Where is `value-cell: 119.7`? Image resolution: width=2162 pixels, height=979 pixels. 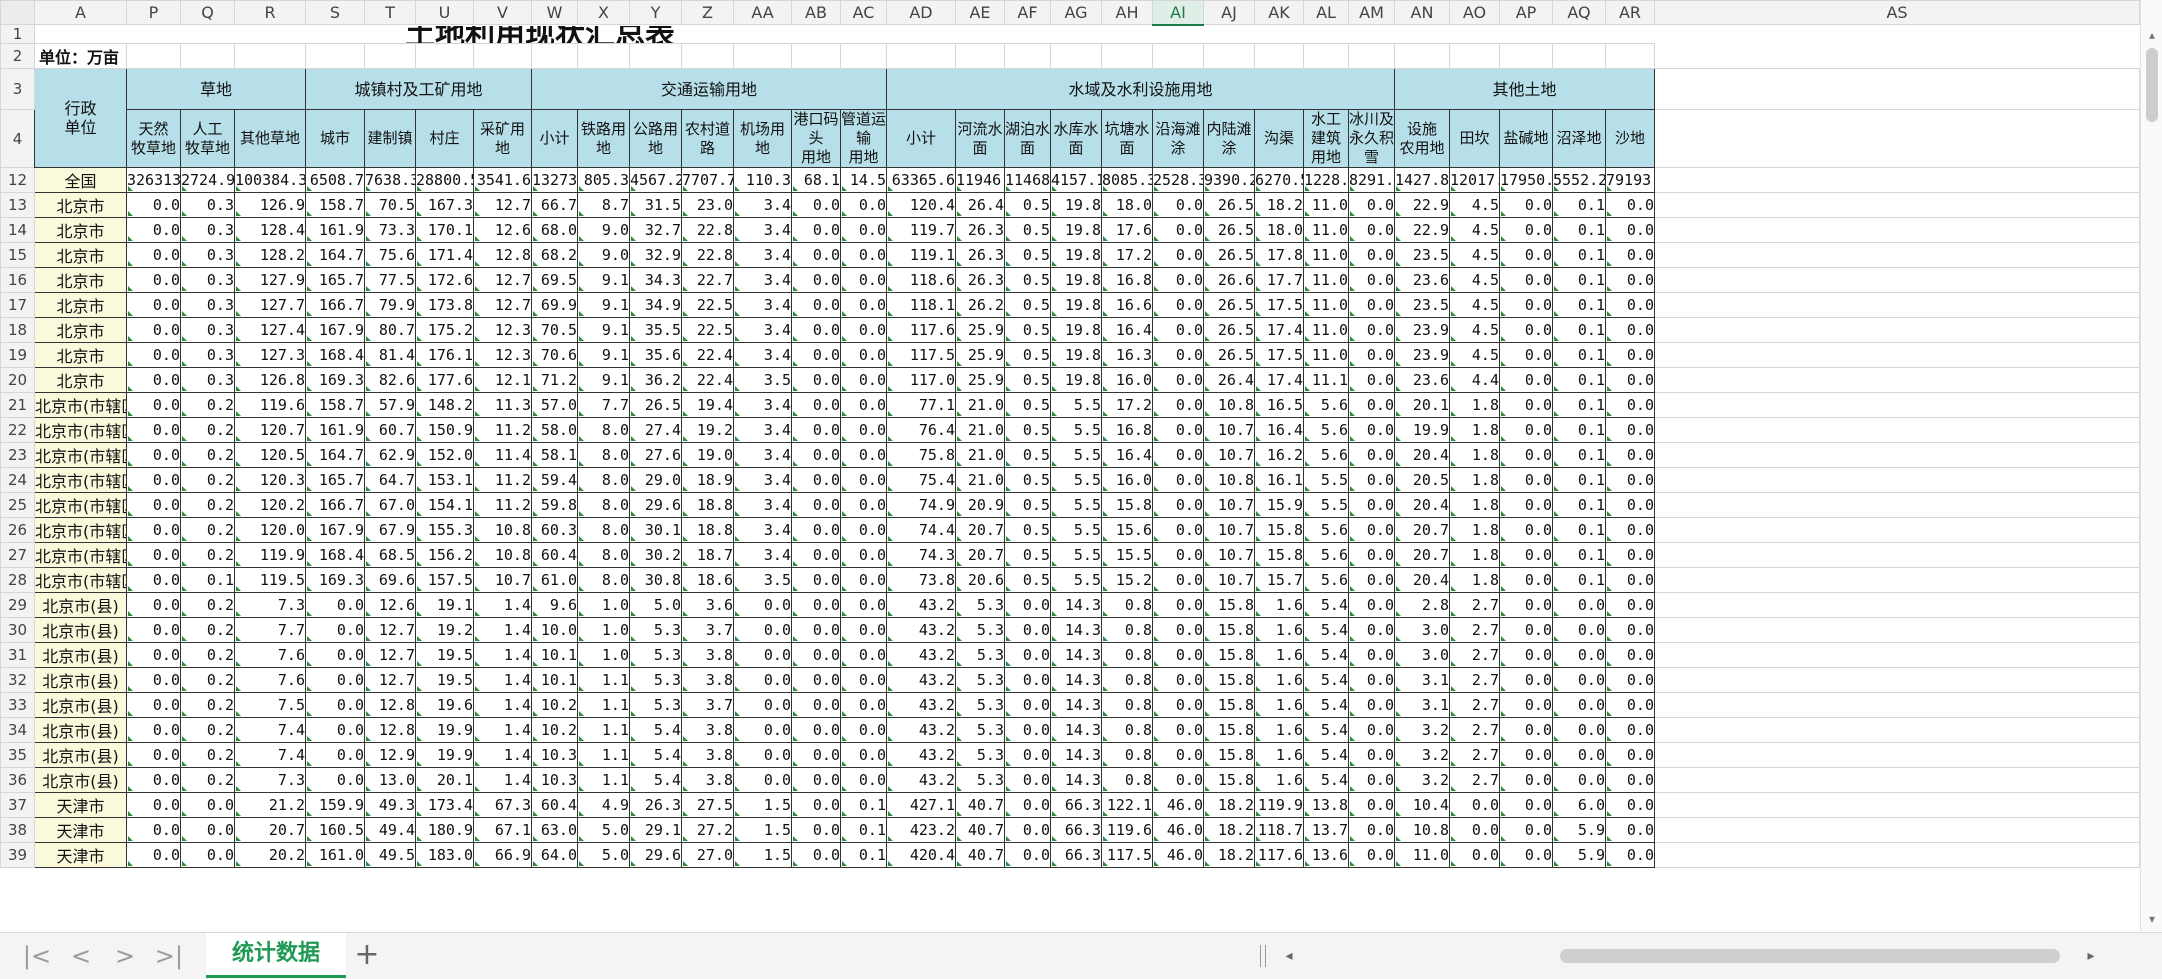
value-cell: 119.7 is located at coordinates (921, 230).